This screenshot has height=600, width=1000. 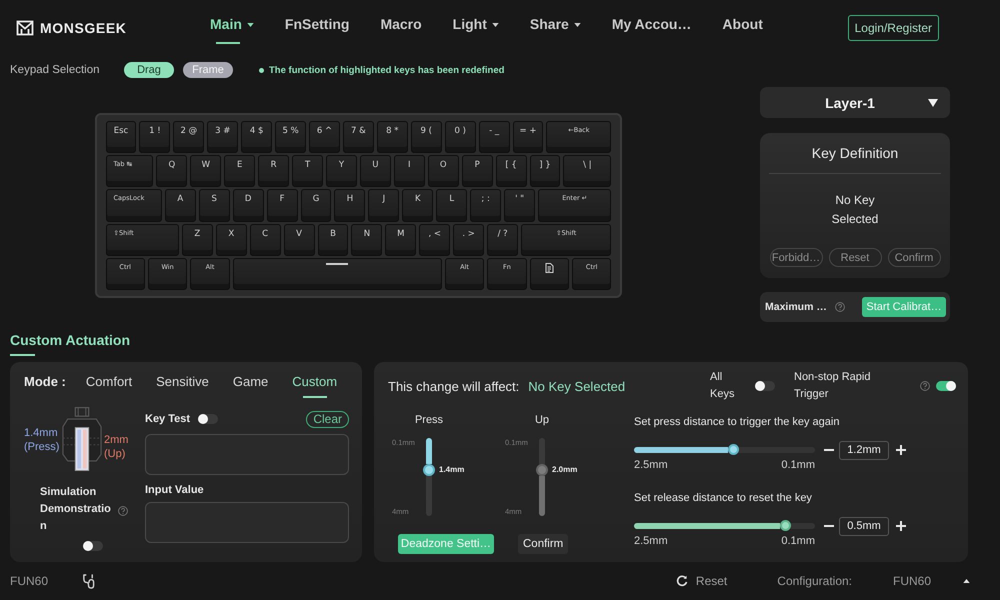 What do you see at coordinates (261, 70) in the screenshot?
I see `status-dot-icon` at bounding box center [261, 70].